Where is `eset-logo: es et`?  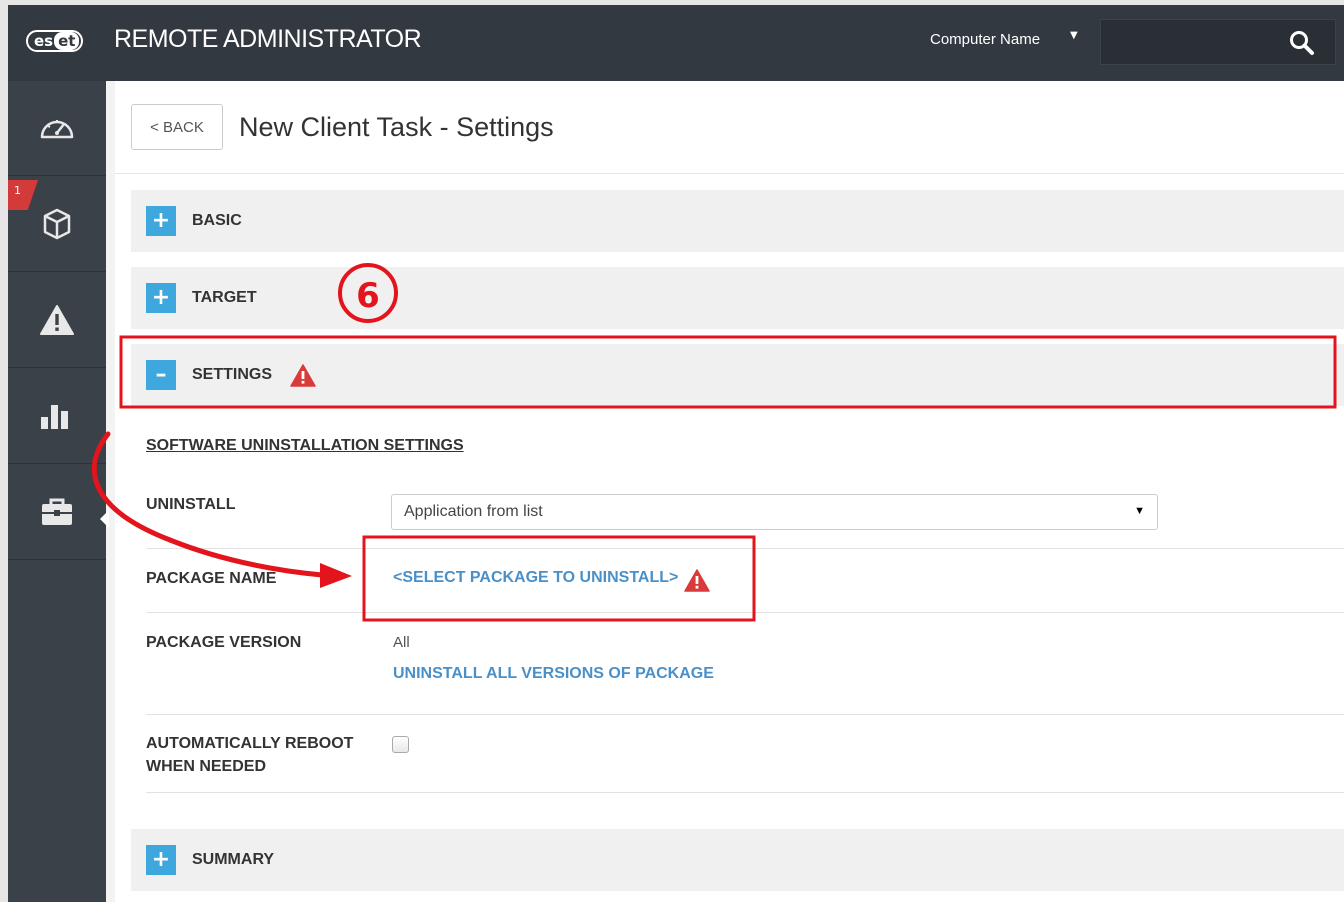 eset-logo: es et is located at coordinates (55, 41).